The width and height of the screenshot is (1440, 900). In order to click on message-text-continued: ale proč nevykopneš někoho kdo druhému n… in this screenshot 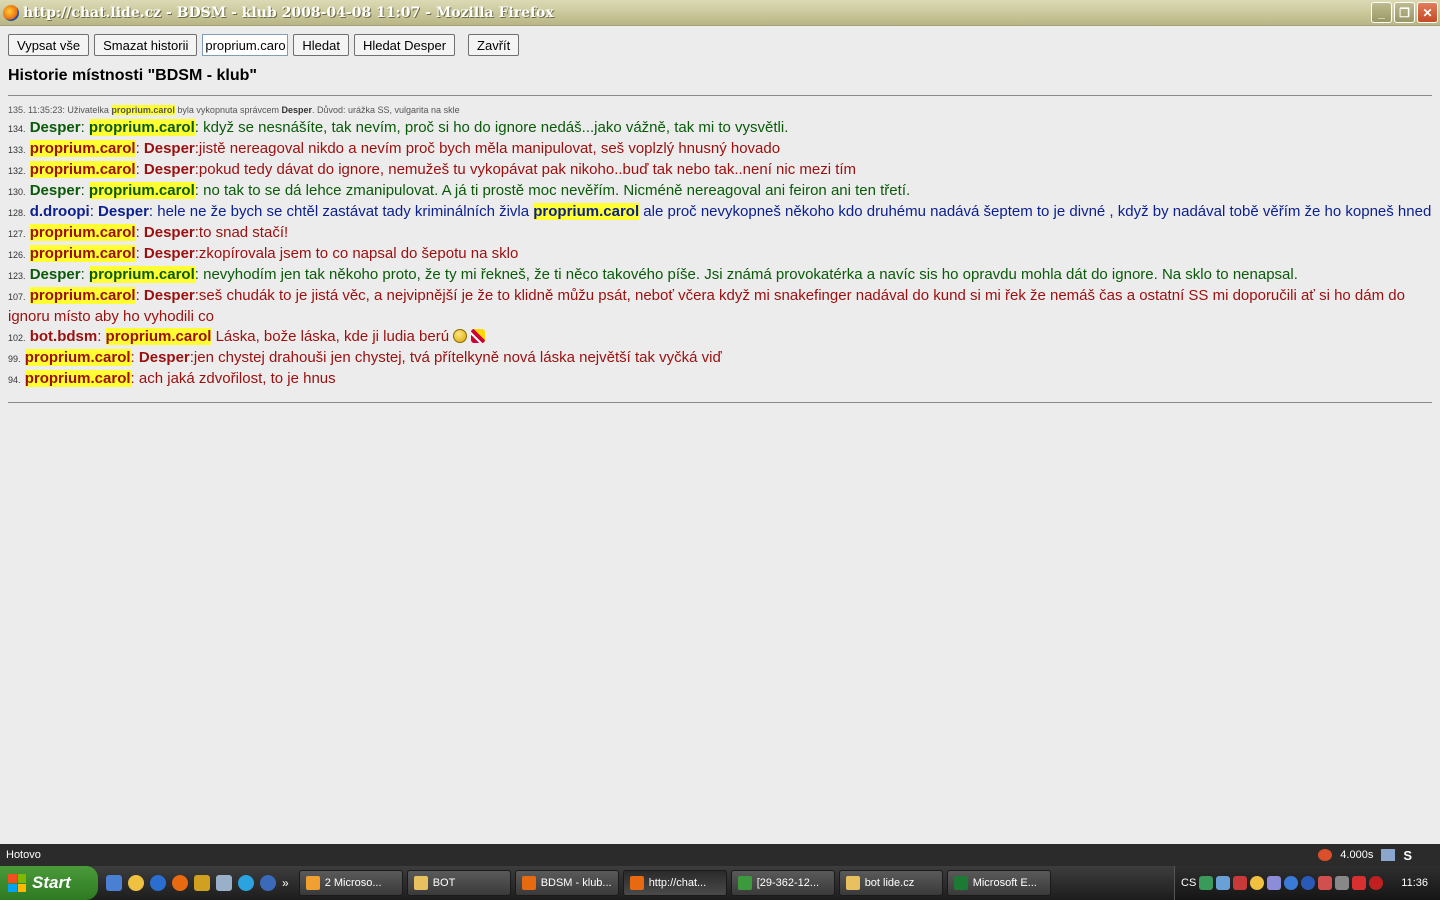, I will do `click(1035, 211)`.